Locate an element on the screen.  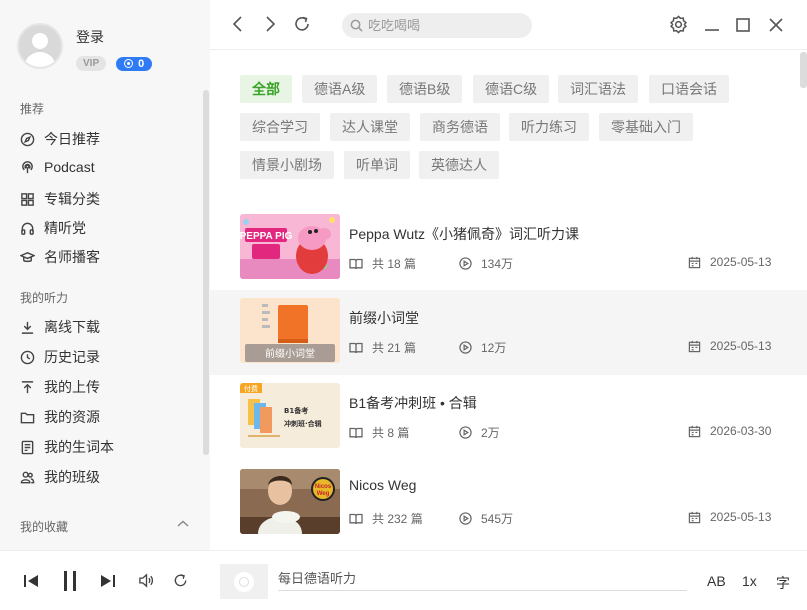
sidebar-item-uploads: 我的上传 is located at coordinates (60, 387).